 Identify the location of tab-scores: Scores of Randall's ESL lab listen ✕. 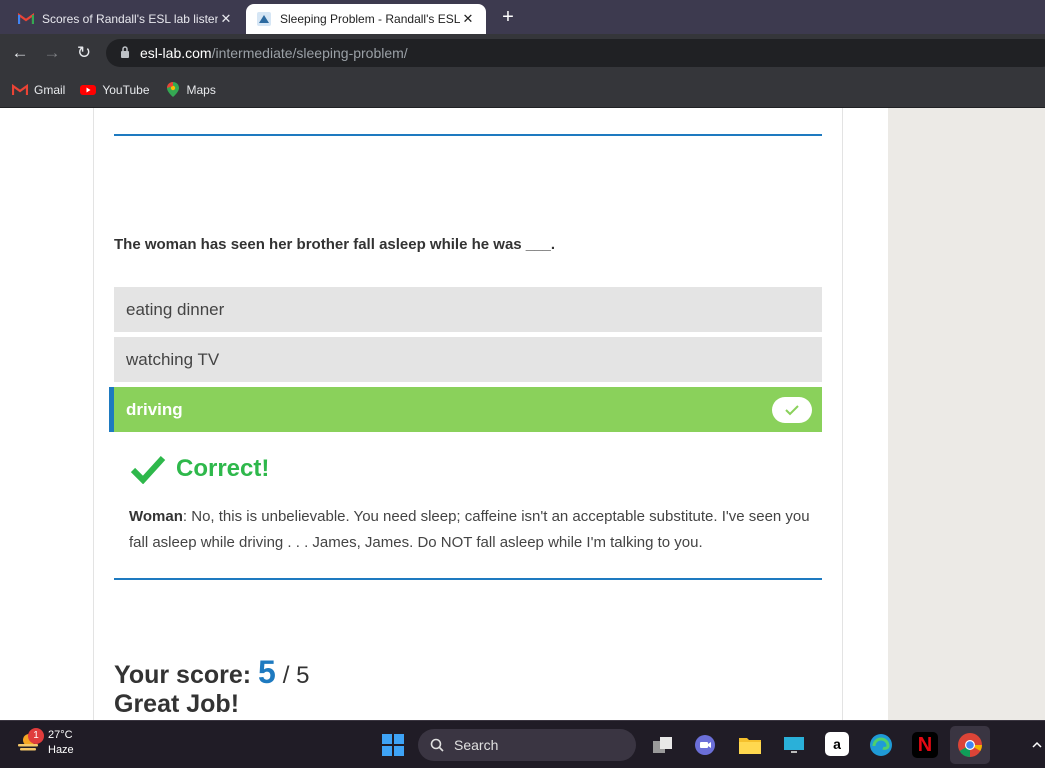
(126, 19).